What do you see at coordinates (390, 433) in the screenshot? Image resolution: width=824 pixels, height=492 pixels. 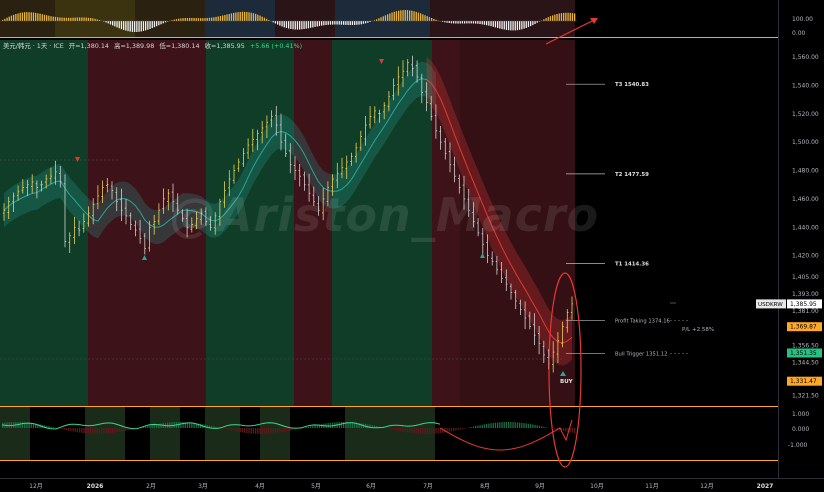 I see `bottom-band` at bounding box center [390, 433].